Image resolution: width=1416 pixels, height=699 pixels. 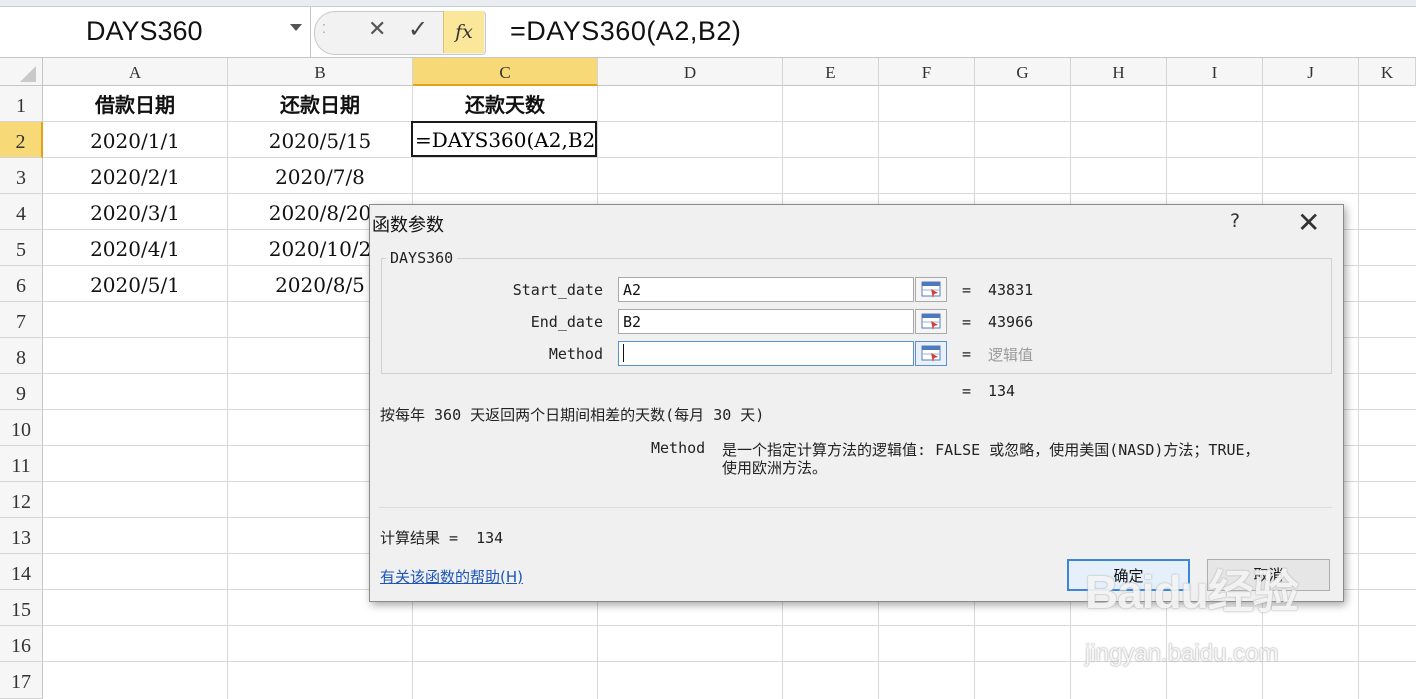 What do you see at coordinates (927, 72) in the screenshot?
I see `column-header-f: F` at bounding box center [927, 72].